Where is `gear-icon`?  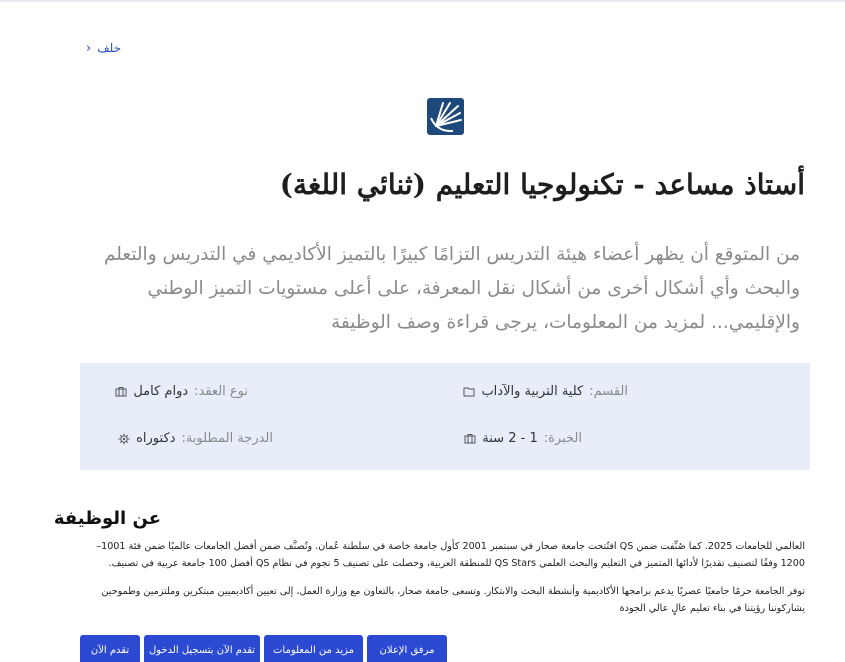
gear-icon is located at coordinates (124, 438).